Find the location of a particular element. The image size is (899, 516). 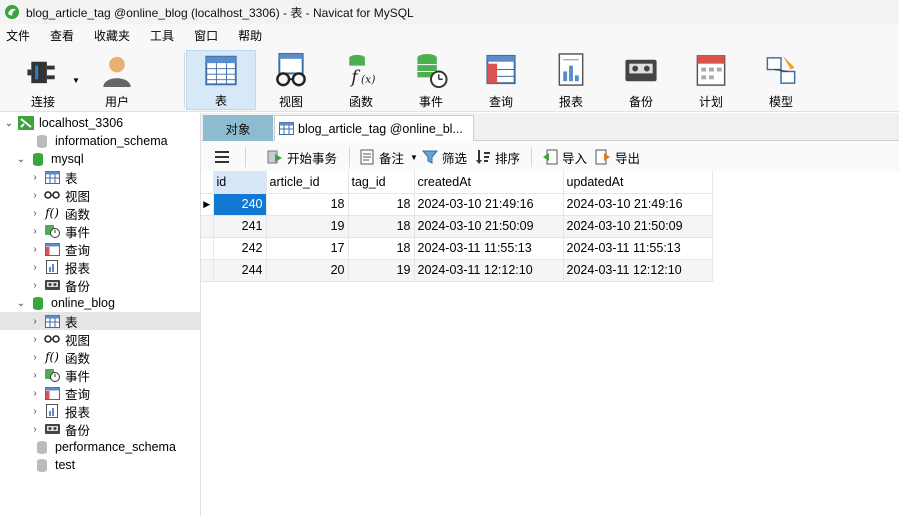

tree-online-blog-queries: › 查询 is located at coordinates (100, 393).